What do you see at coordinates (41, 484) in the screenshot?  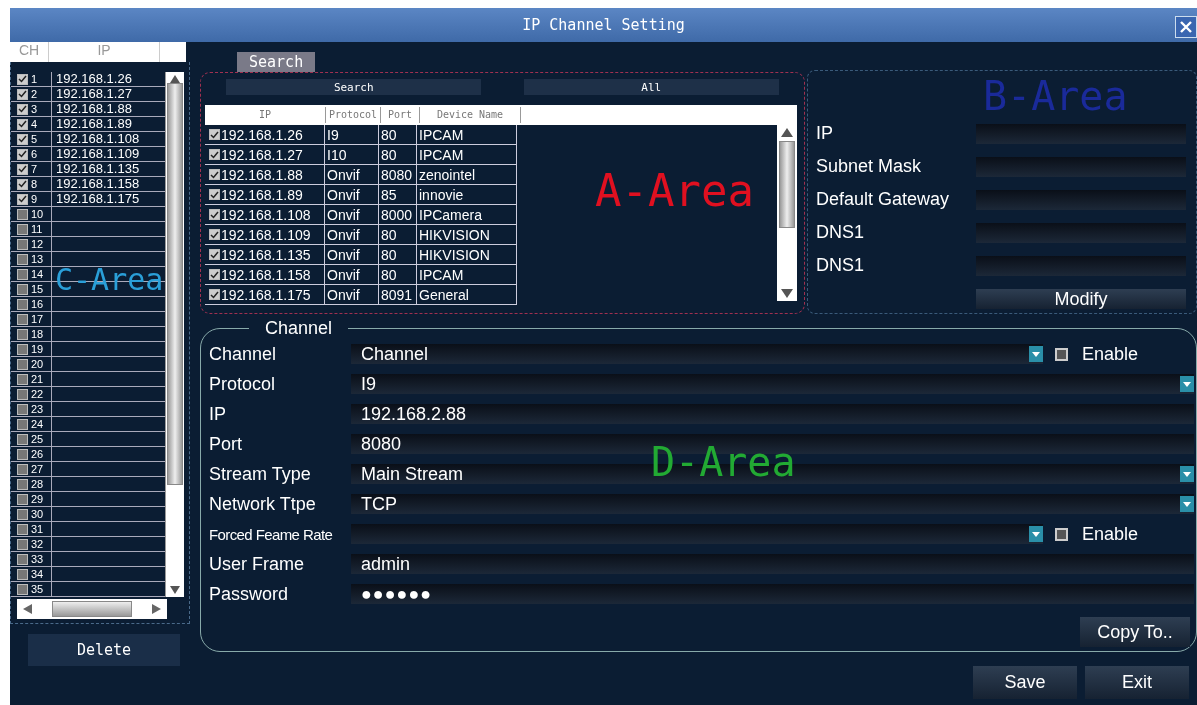 I see `channel-number: 28` at bounding box center [41, 484].